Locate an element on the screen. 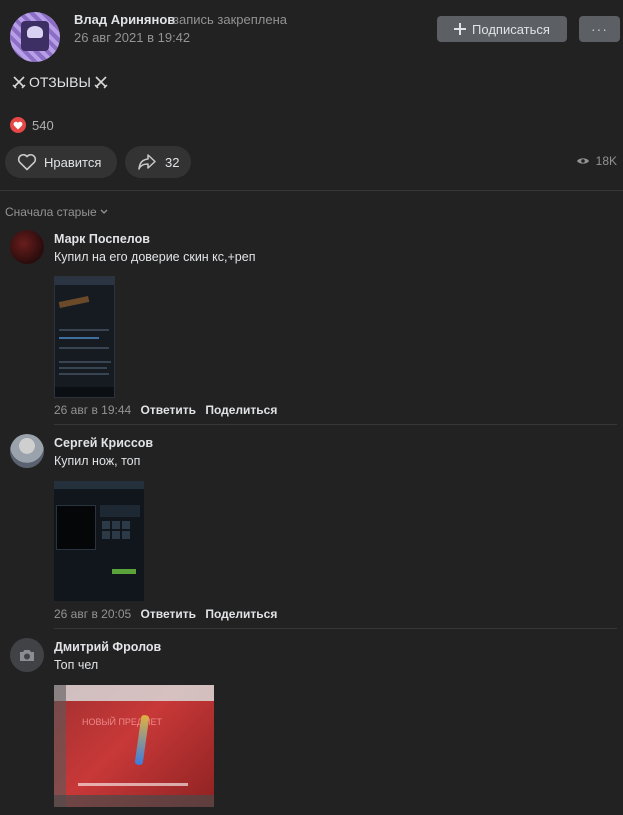 Image resolution: width=623 pixels, height=815 pixels. chevron-down-icon is located at coordinates (104, 211).